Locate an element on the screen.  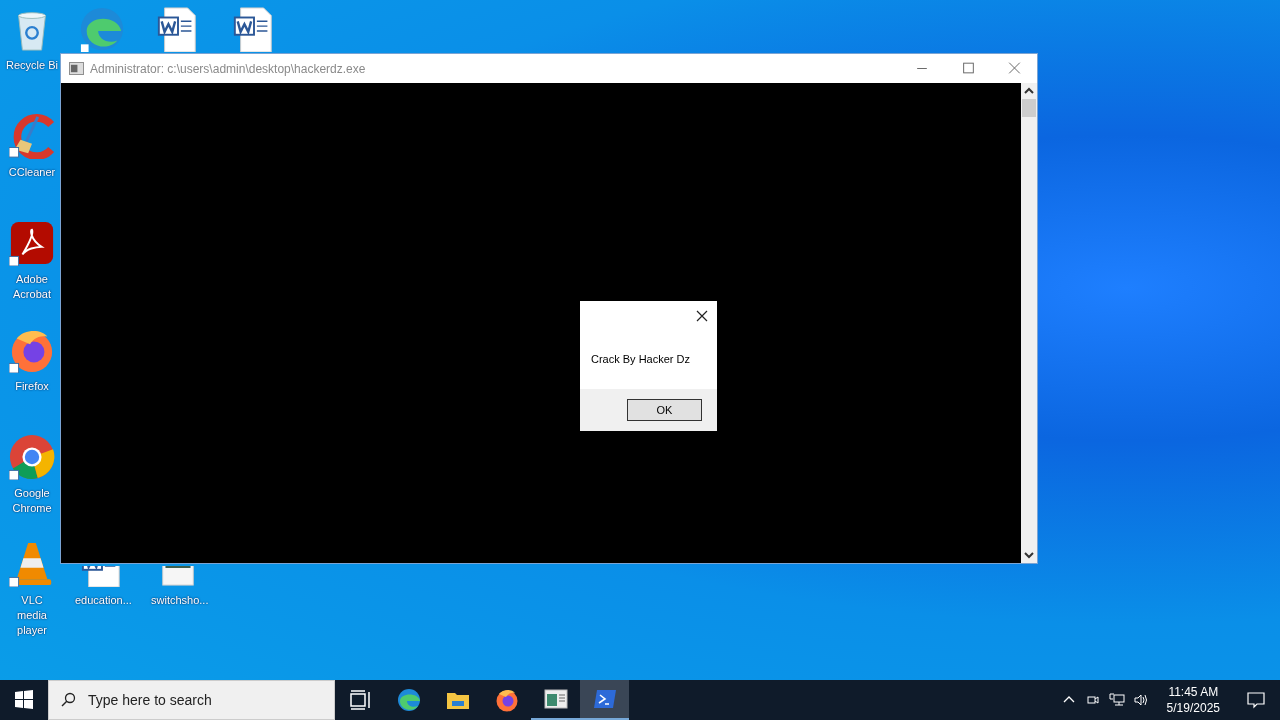
console-icon is located at coordinates (76, 68).